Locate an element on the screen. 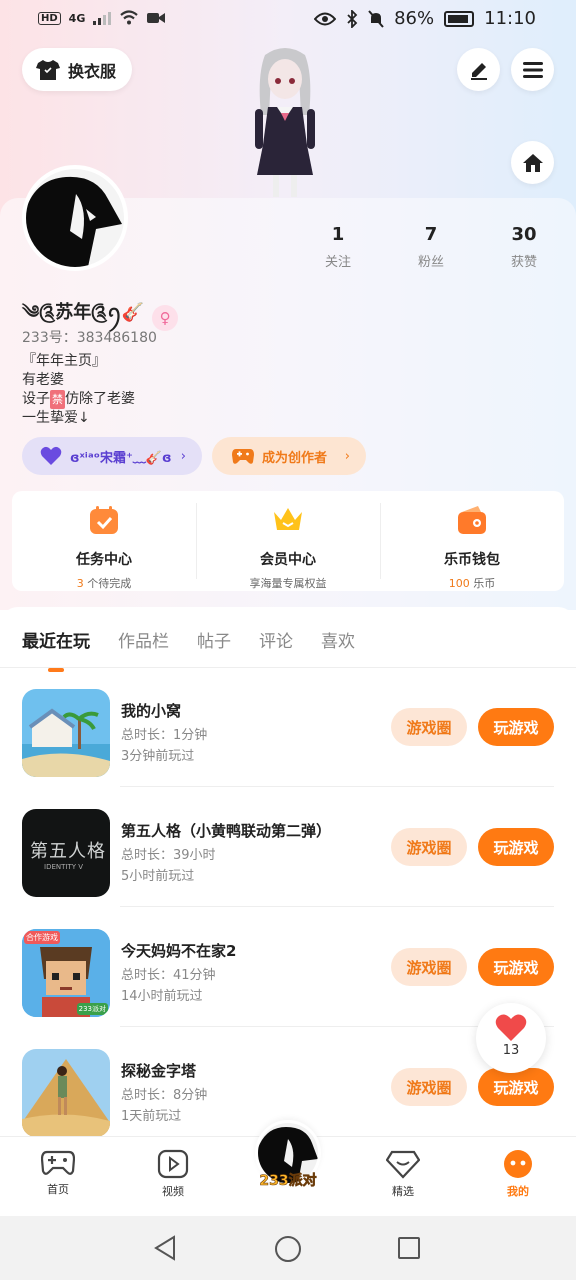  tab-comments: 评论 is located at coordinates (276, 639).